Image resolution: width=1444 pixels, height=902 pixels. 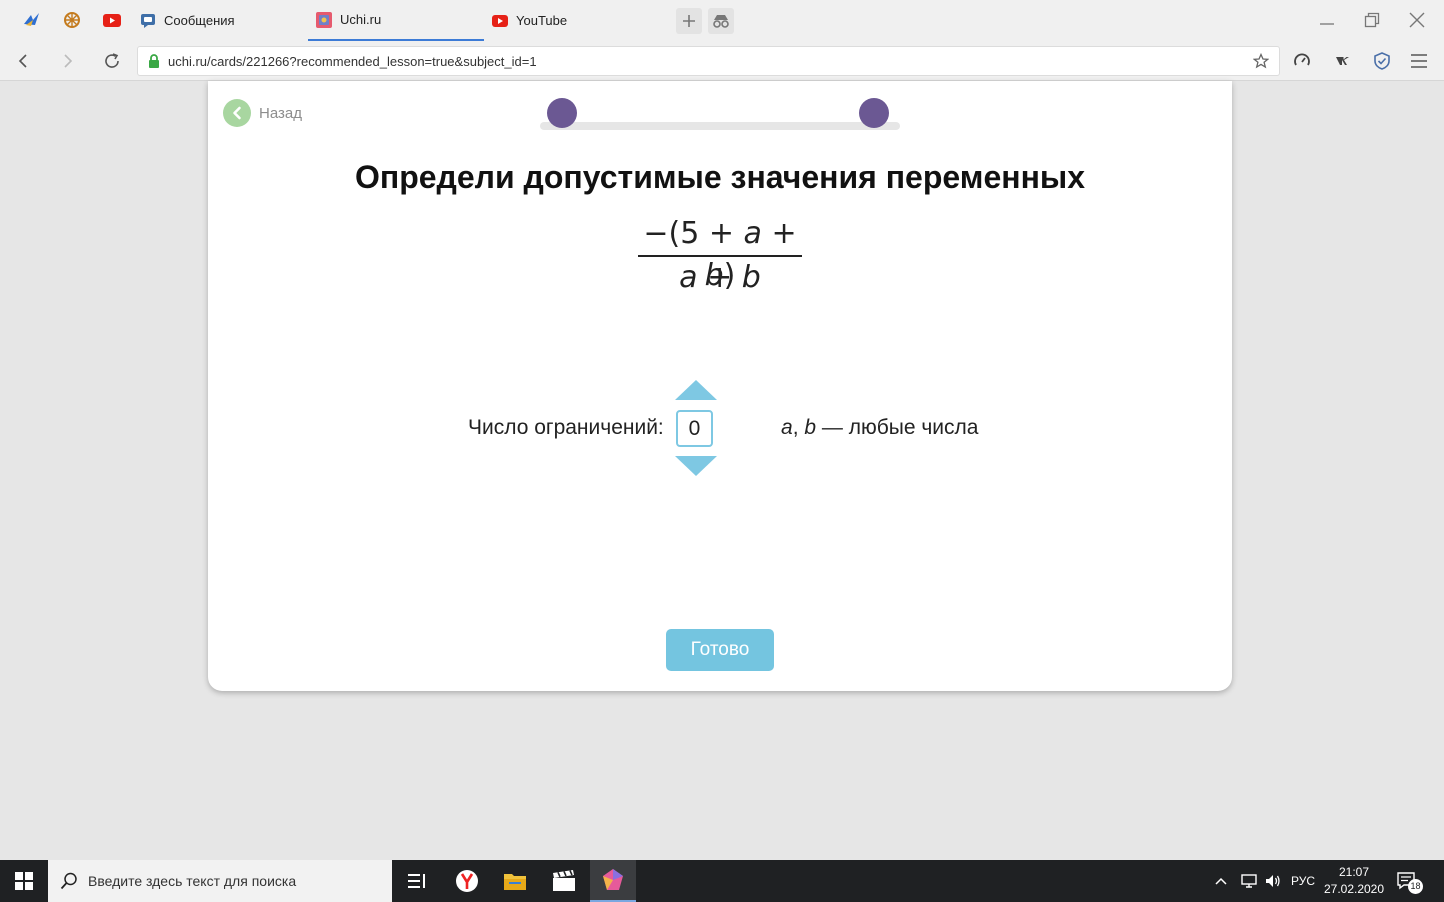 I want to click on answer-rest: — любые числа, so click(x=897, y=427).